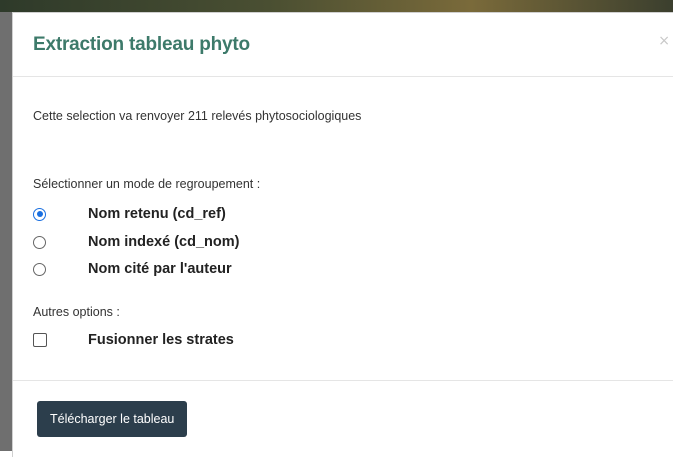 Image resolution: width=673 pixels, height=461 pixels. I want to click on background-page-strip, so click(336, 6).